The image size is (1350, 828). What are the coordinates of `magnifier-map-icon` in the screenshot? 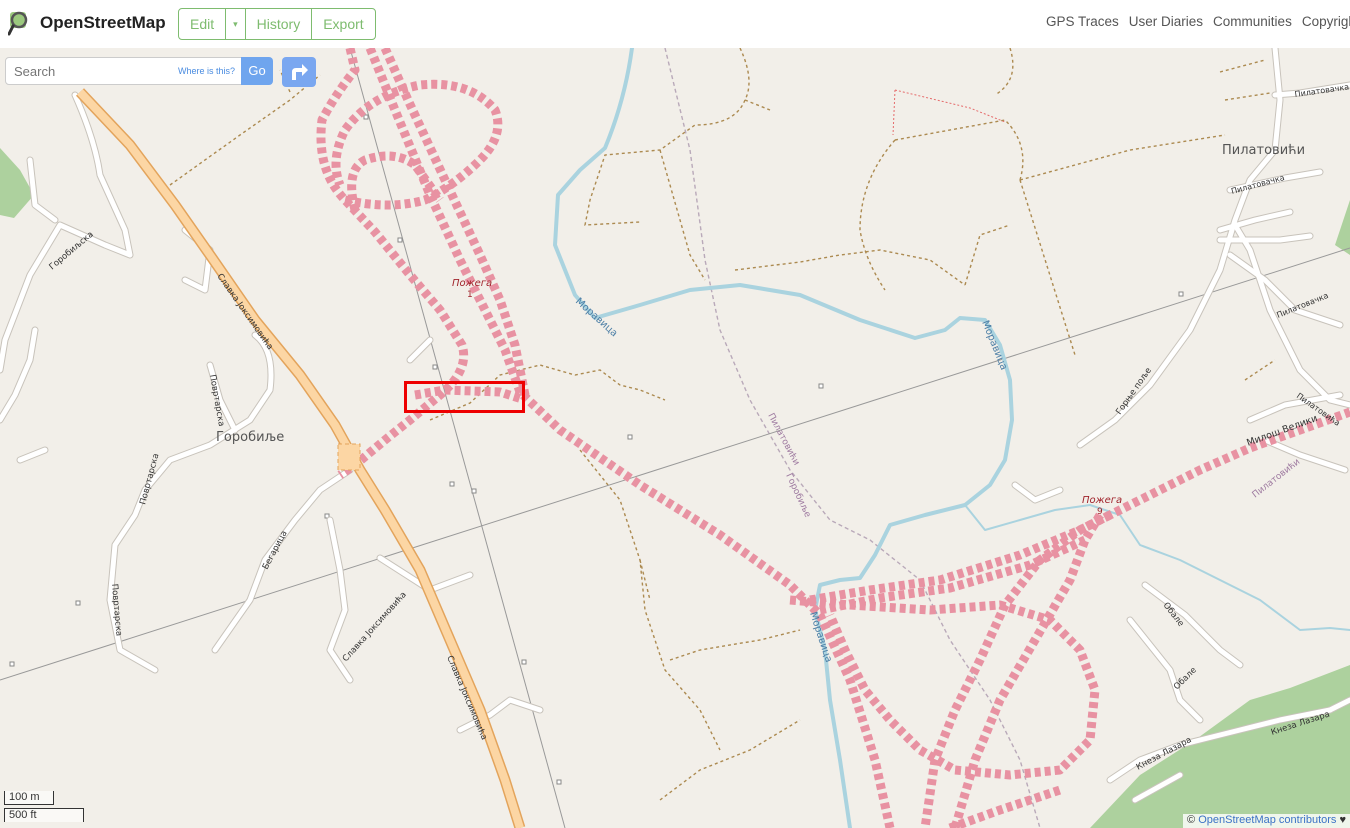 It's located at (18, 23).